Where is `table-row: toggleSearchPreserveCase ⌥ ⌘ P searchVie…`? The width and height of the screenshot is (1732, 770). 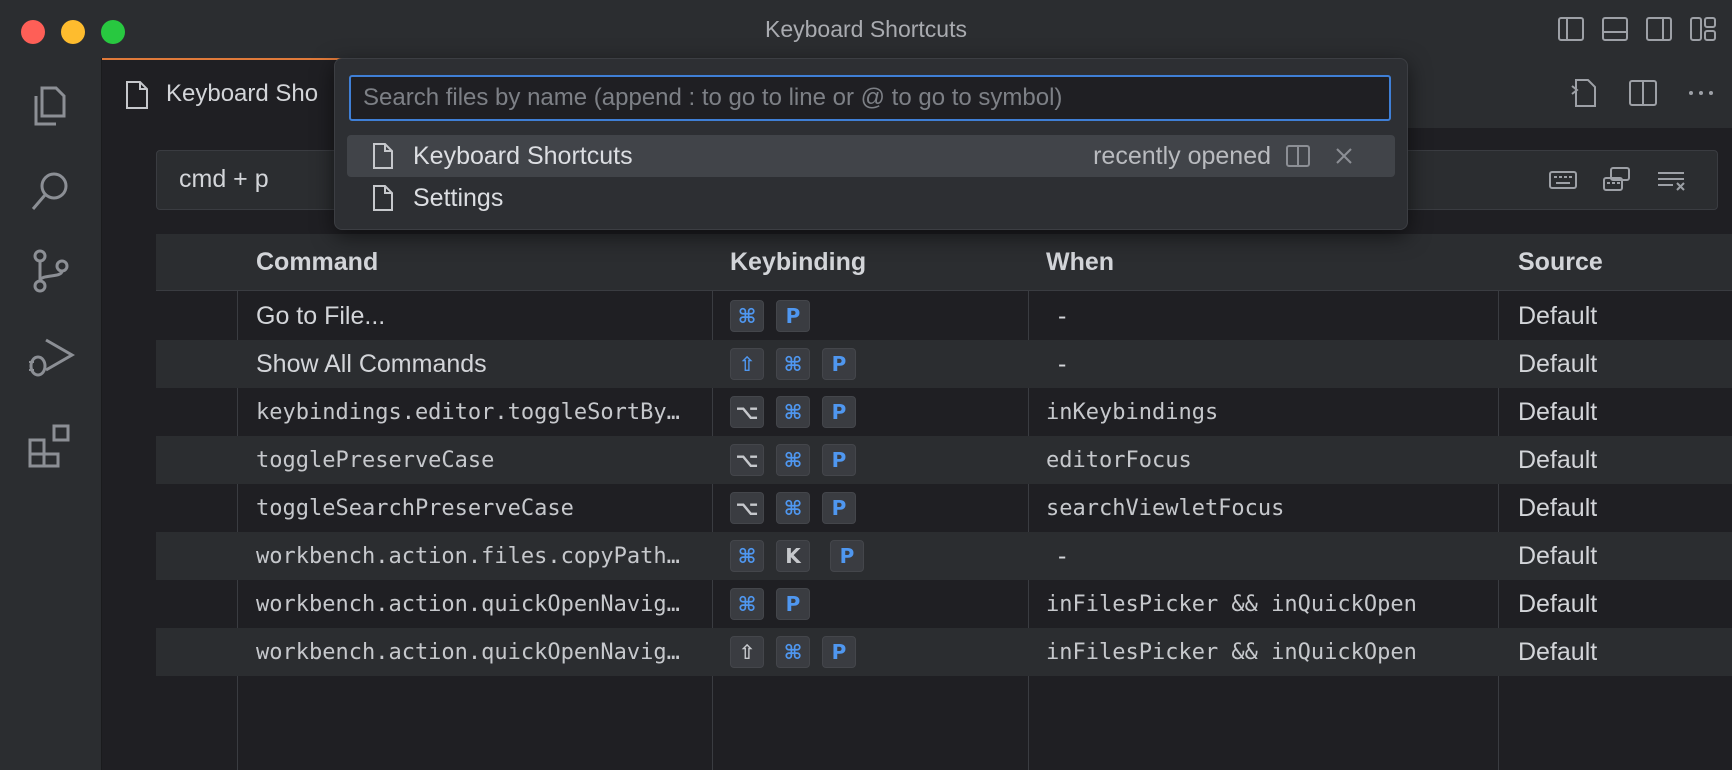 table-row: toggleSearchPreserveCase ⌥ ⌘ P searchVie… is located at coordinates (944, 508).